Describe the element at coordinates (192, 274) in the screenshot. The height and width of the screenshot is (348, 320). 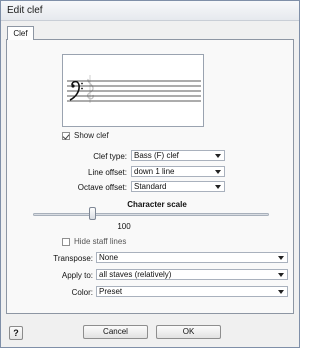
I see `apply-to-dropdown: all staves (relatively)` at that location.